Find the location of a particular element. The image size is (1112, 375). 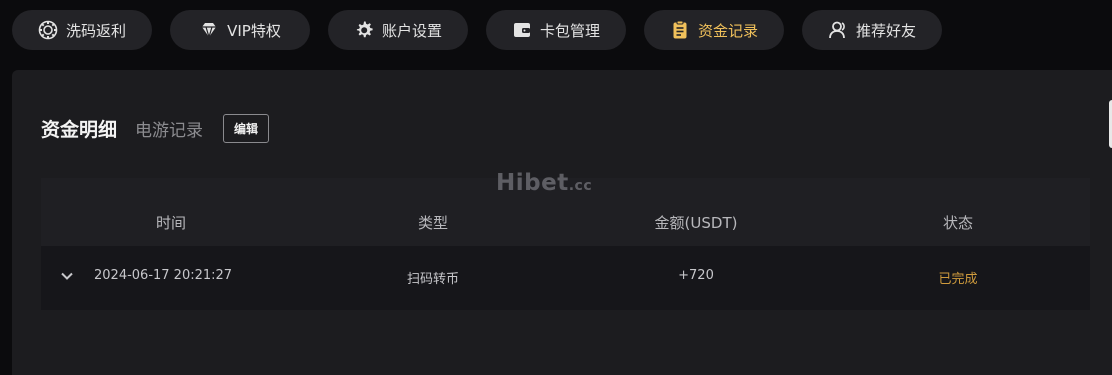

wallet-icon is located at coordinates (522, 30).